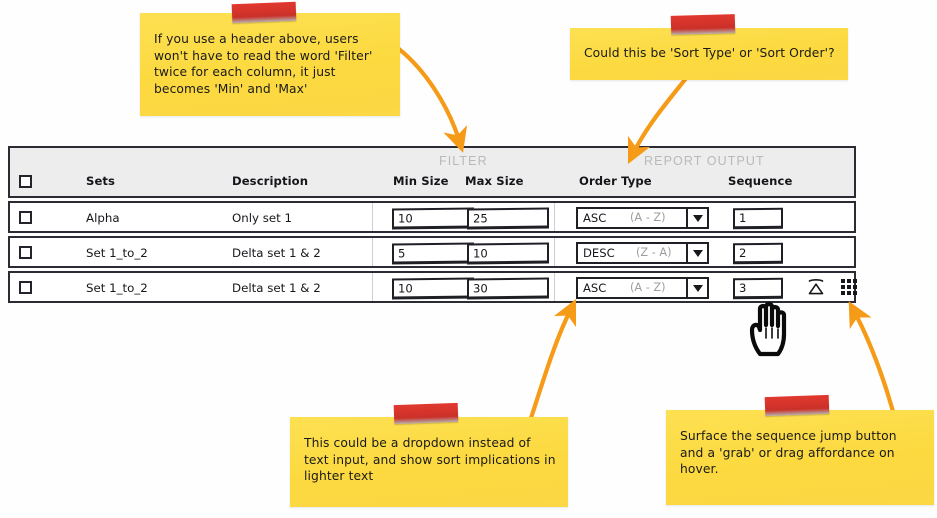 This screenshot has width=937, height=518. What do you see at coordinates (262, 218) in the screenshot?
I see `cell-description: Only set 1` at bounding box center [262, 218].